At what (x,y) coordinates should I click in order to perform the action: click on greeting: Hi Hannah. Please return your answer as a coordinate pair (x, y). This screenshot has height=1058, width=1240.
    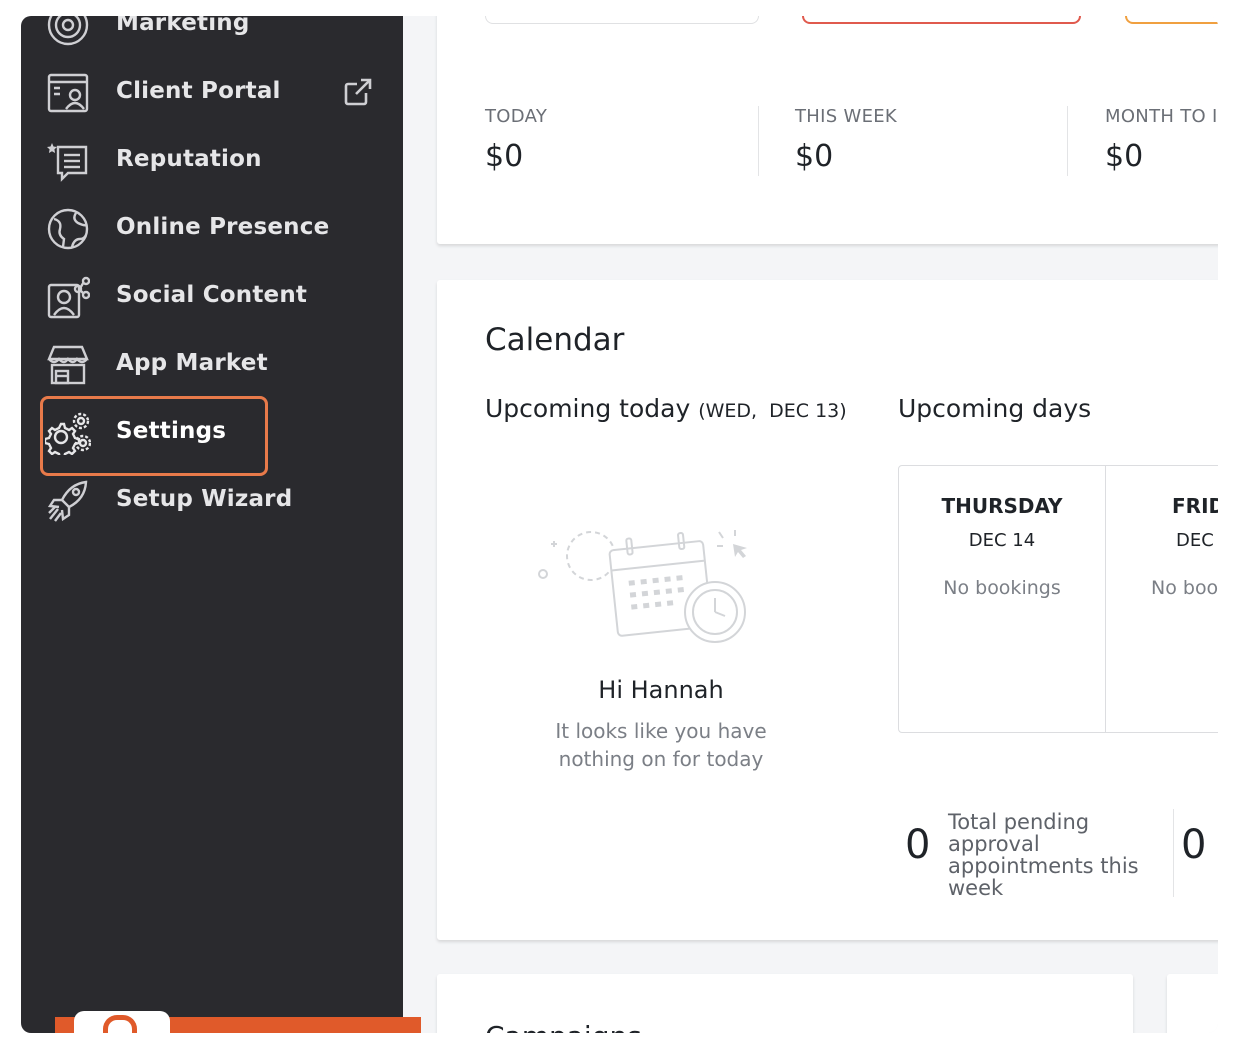
    Looking at the image, I should click on (661, 690).